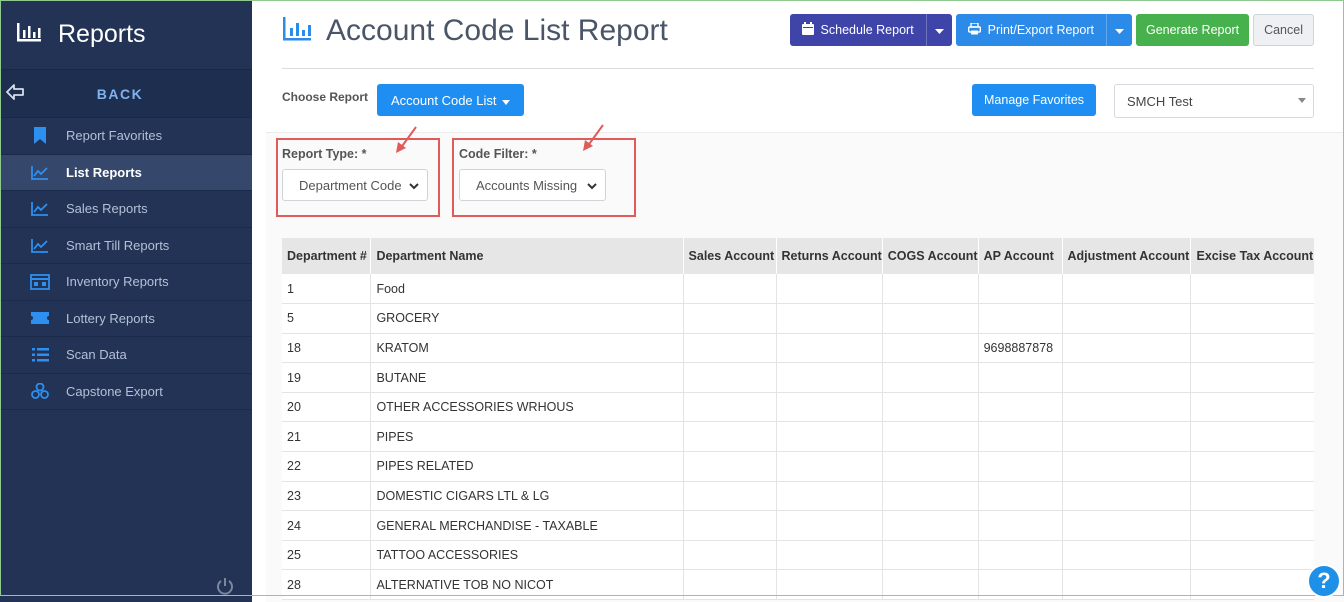  I want to click on table-row: 25 TATTOO ACCESSORIES, so click(798, 555).